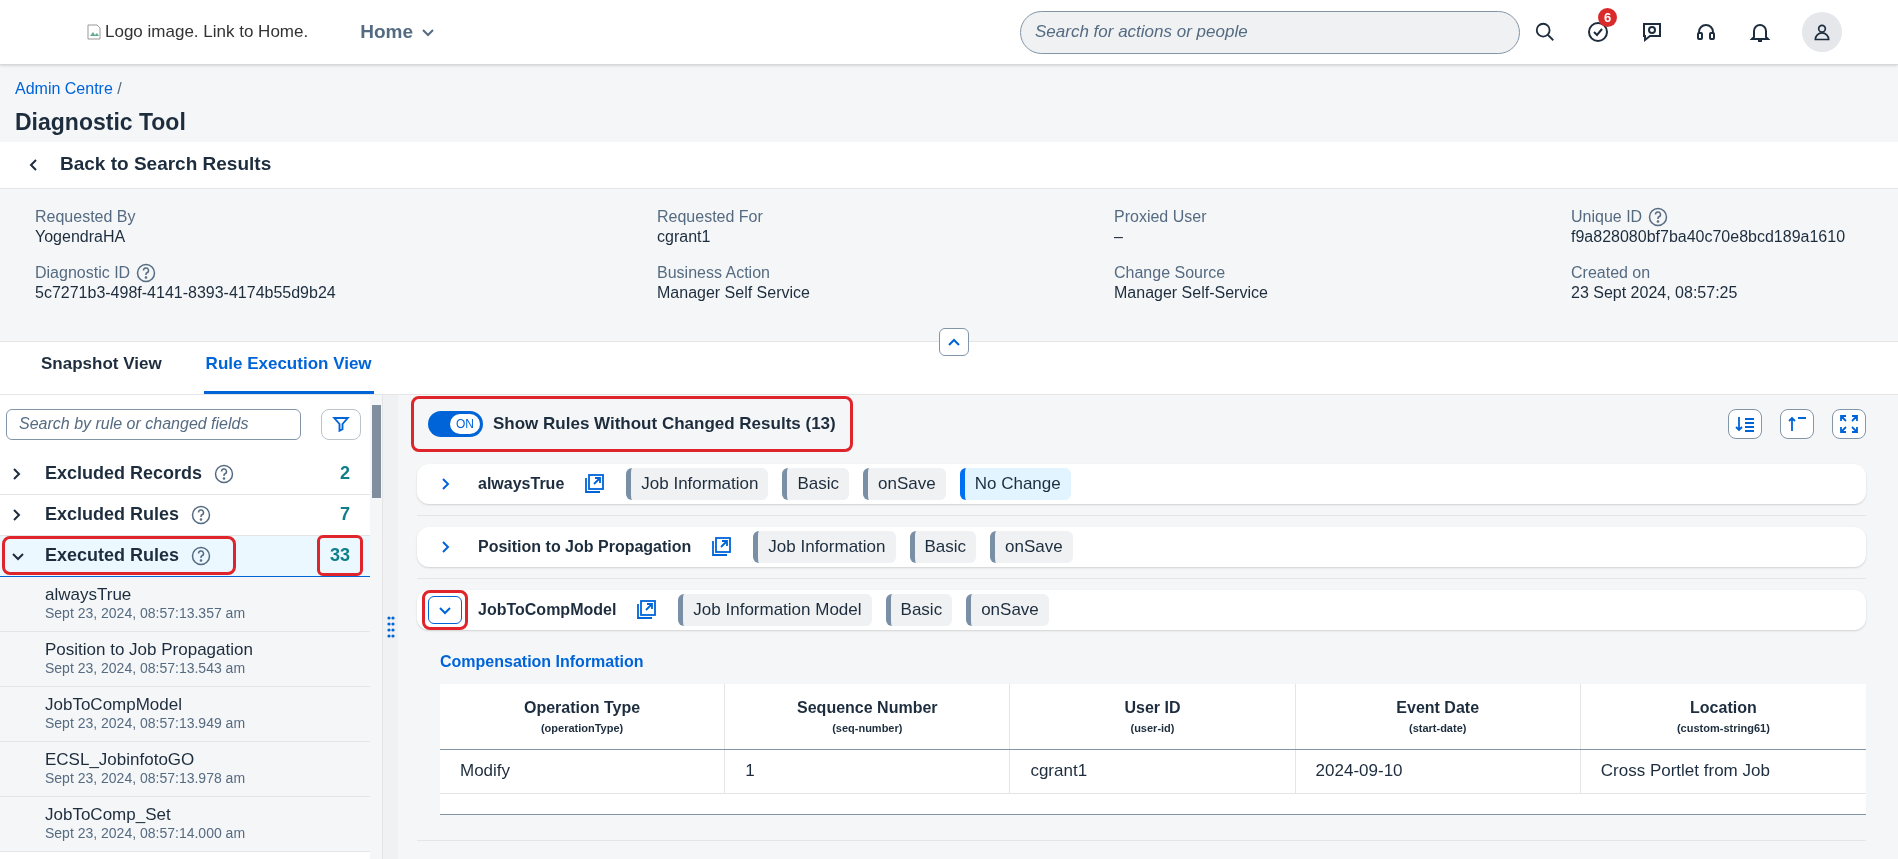 This screenshot has height=859, width=1898. I want to click on collapse-all-button, so click(1797, 423).